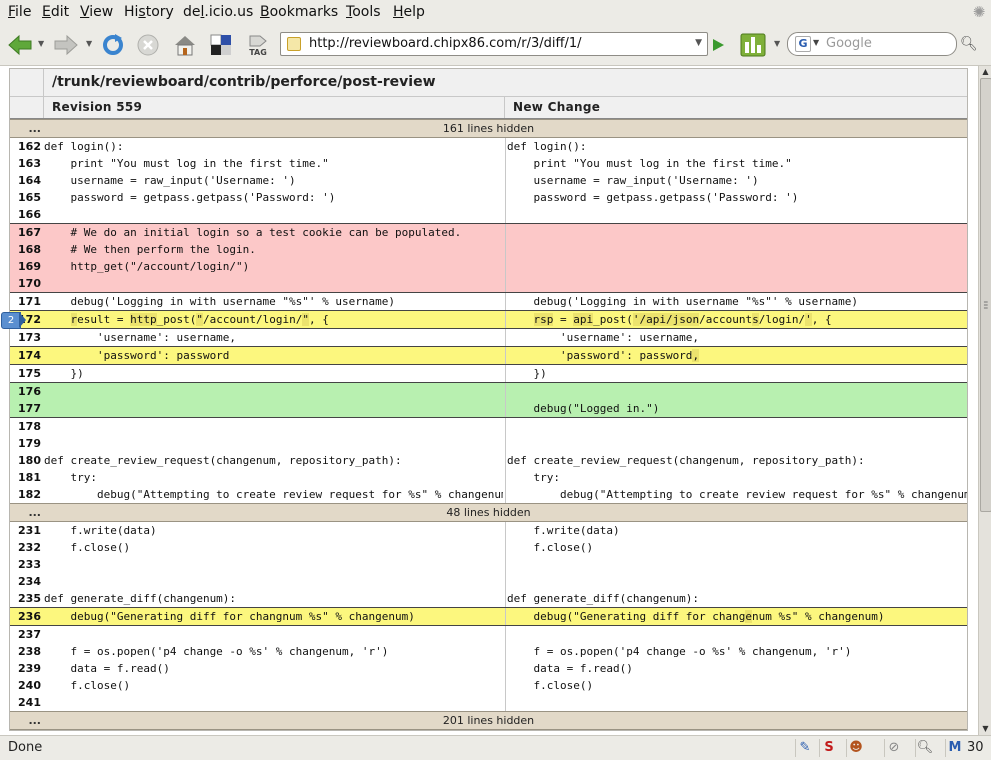 The height and width of the screenshot is (760, 991). Describe the element at coordinates (488, 283) in the screenshot. I see `diff-row-deleted: 170` at that location.